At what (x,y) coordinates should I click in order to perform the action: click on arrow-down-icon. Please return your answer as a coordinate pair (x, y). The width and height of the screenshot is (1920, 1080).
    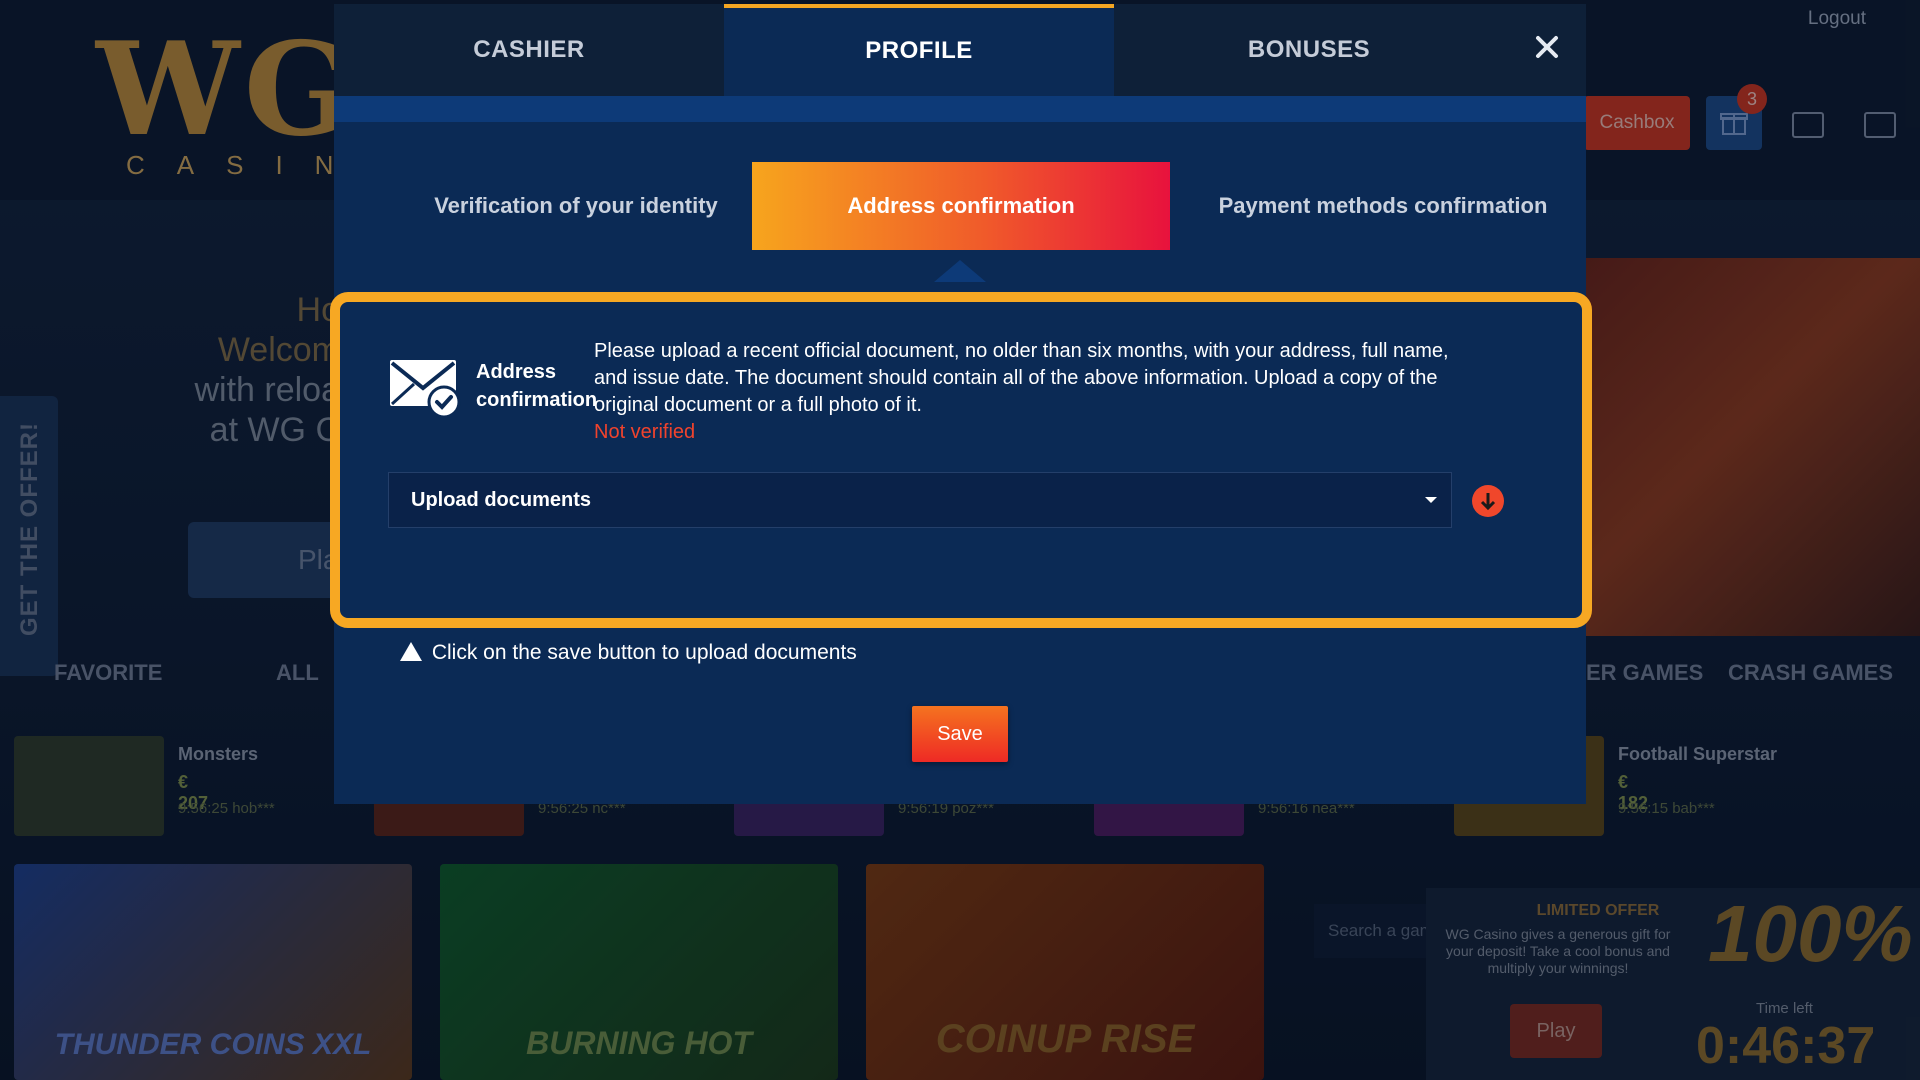
    Looking at the image, I should click on (1488, 502).